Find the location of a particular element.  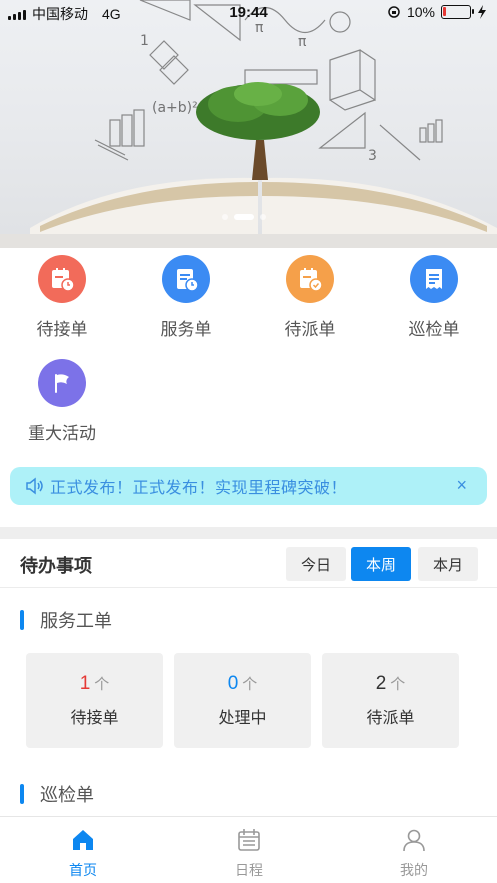

carousel-indicator is located at coordinates (244, 217).